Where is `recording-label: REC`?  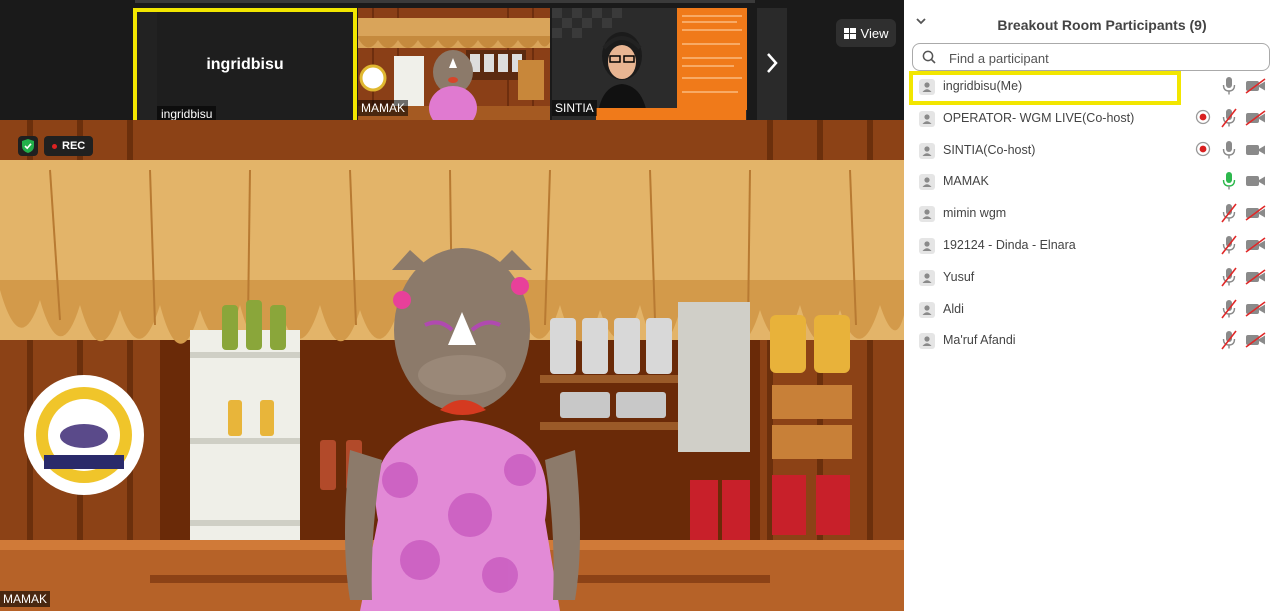
recording-label: REC is located at coordinates (74, 146).